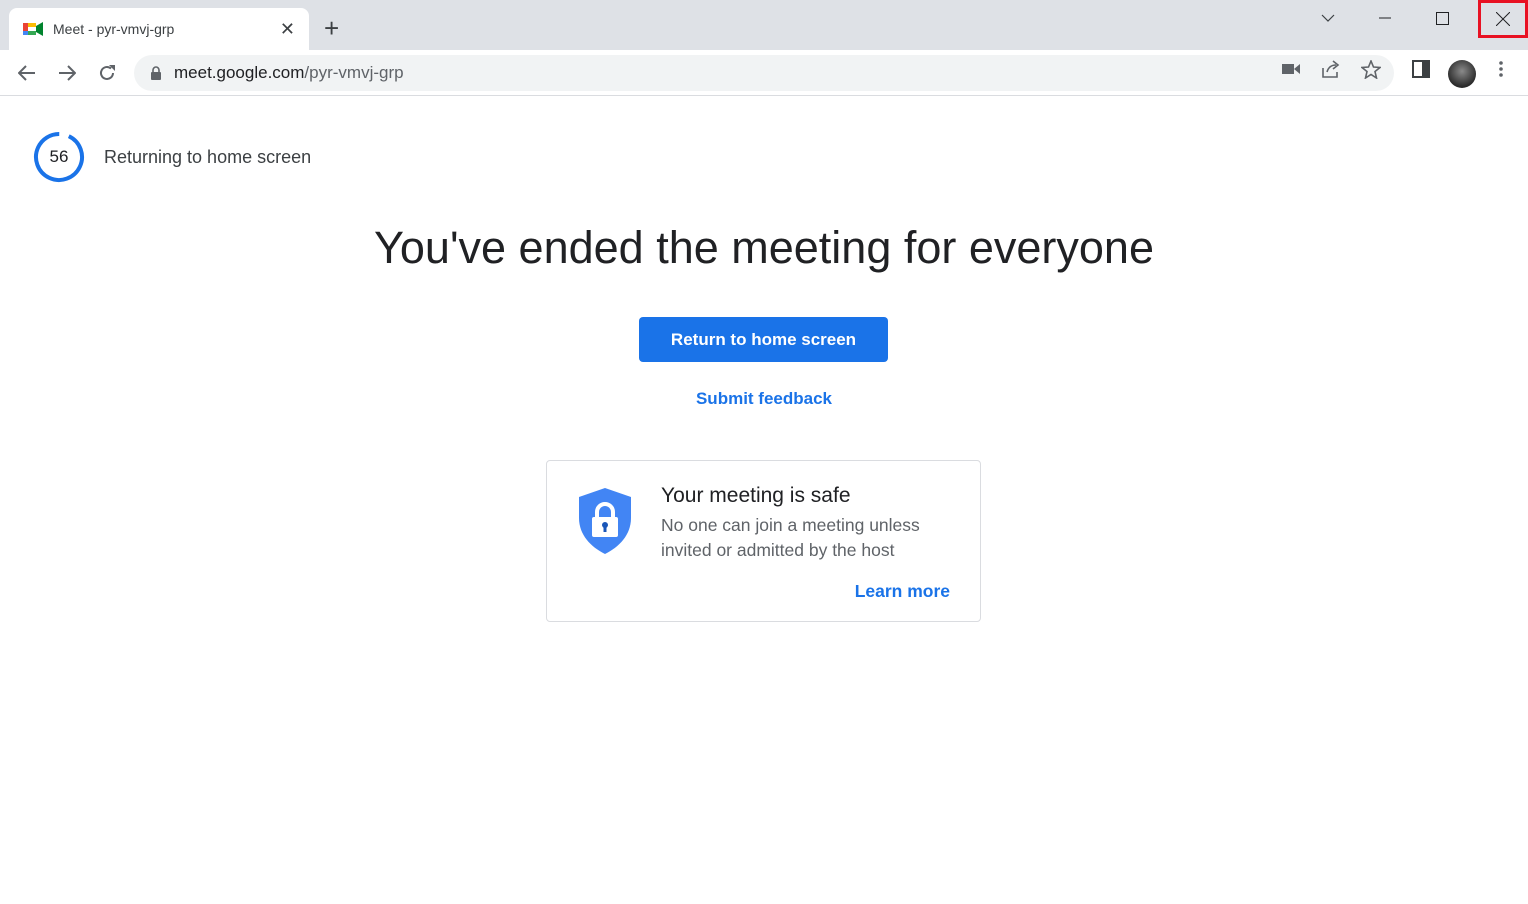 Image resolution: width=1528 pixels, height=904 pixels. What do you see at coordinates (1442, 18) in the screenshot?
I see `window-maximize-button` at bounding box center [1442, 18].